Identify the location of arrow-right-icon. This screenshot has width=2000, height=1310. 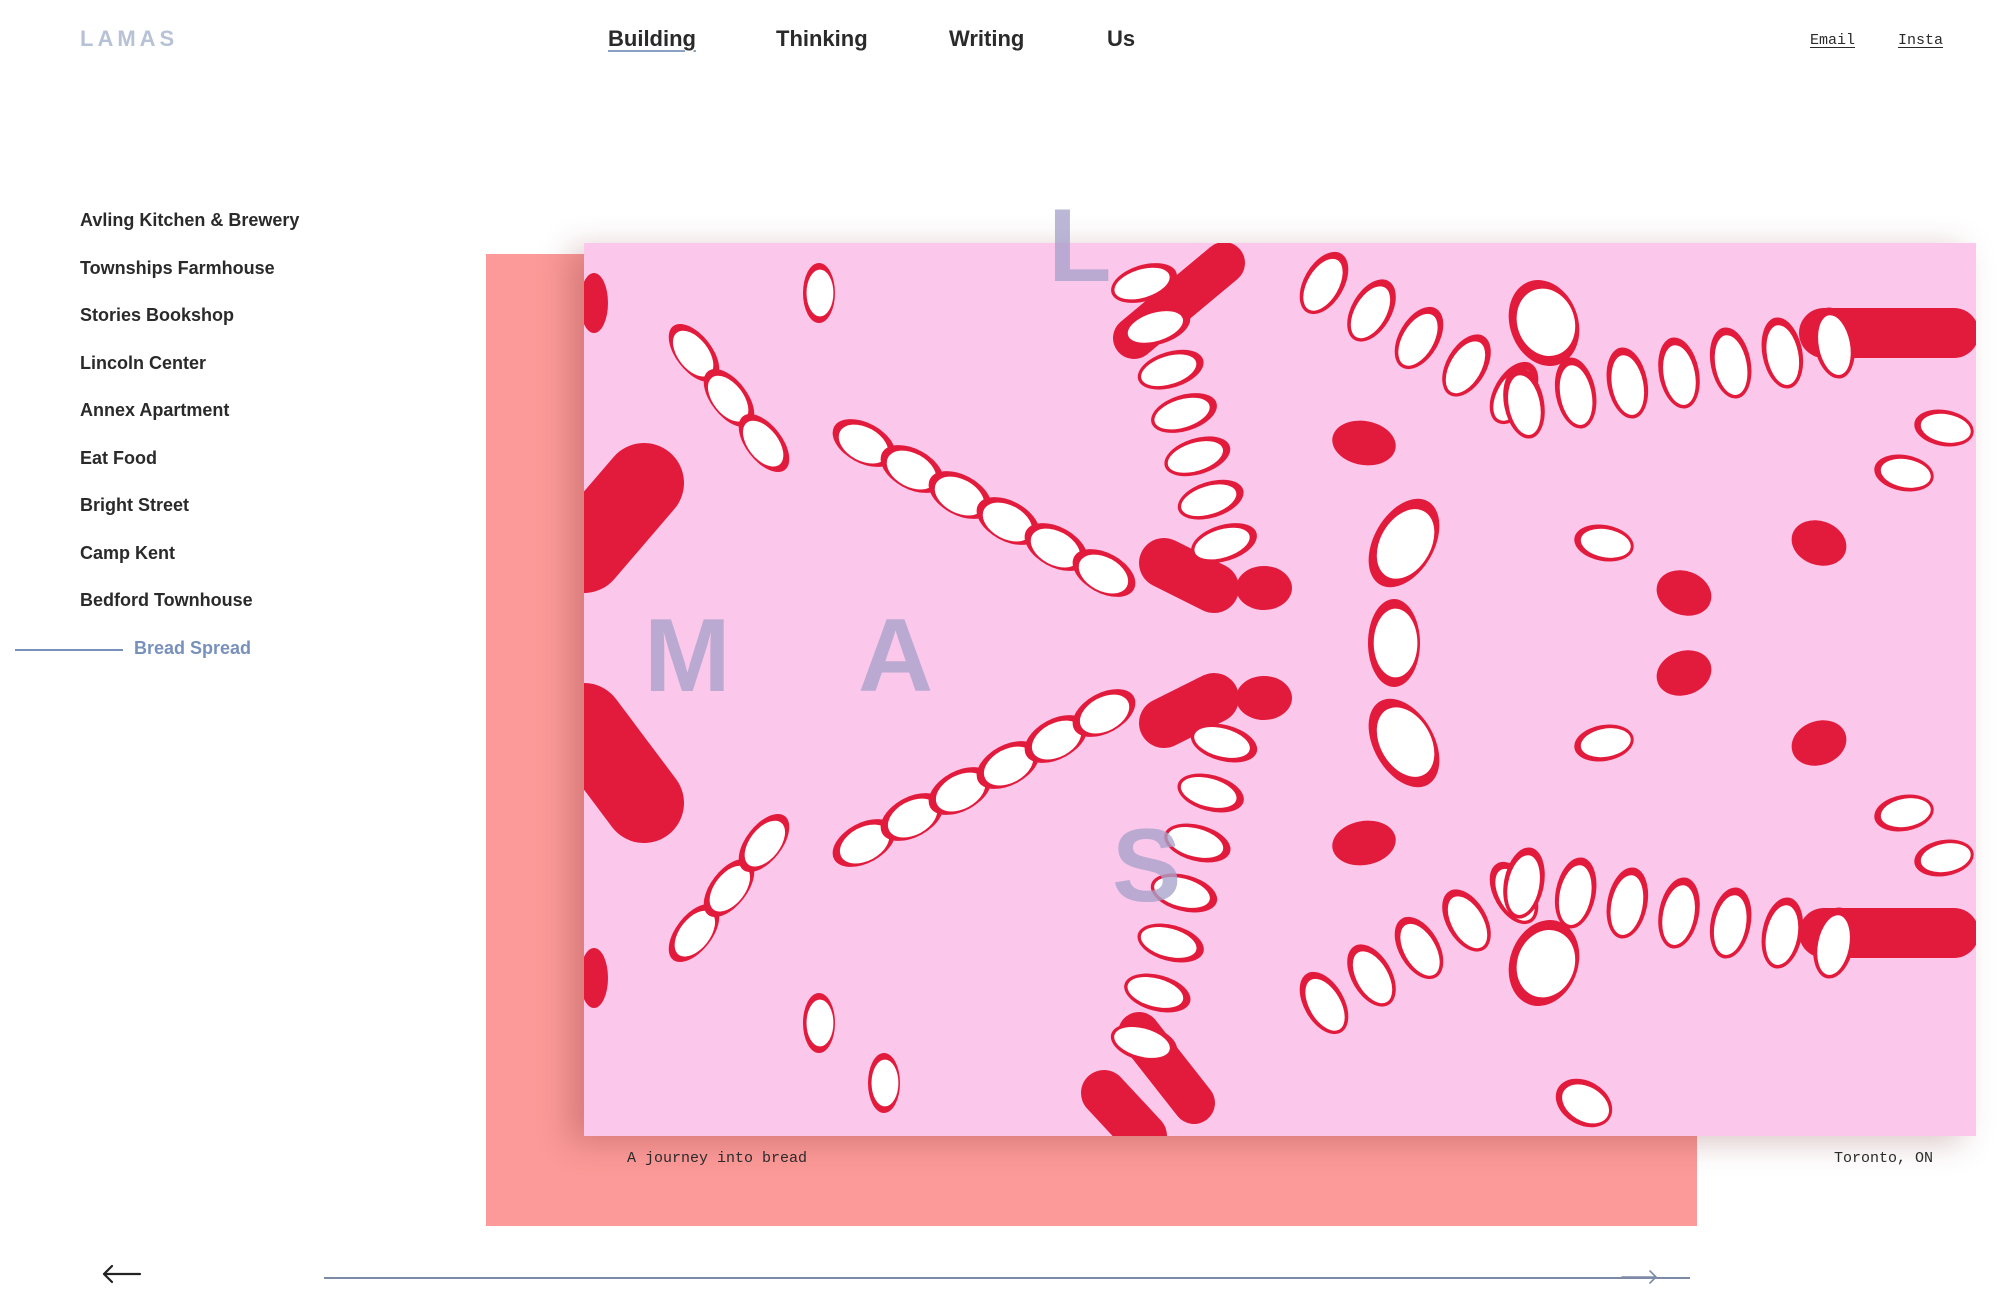
(1639, 1277).